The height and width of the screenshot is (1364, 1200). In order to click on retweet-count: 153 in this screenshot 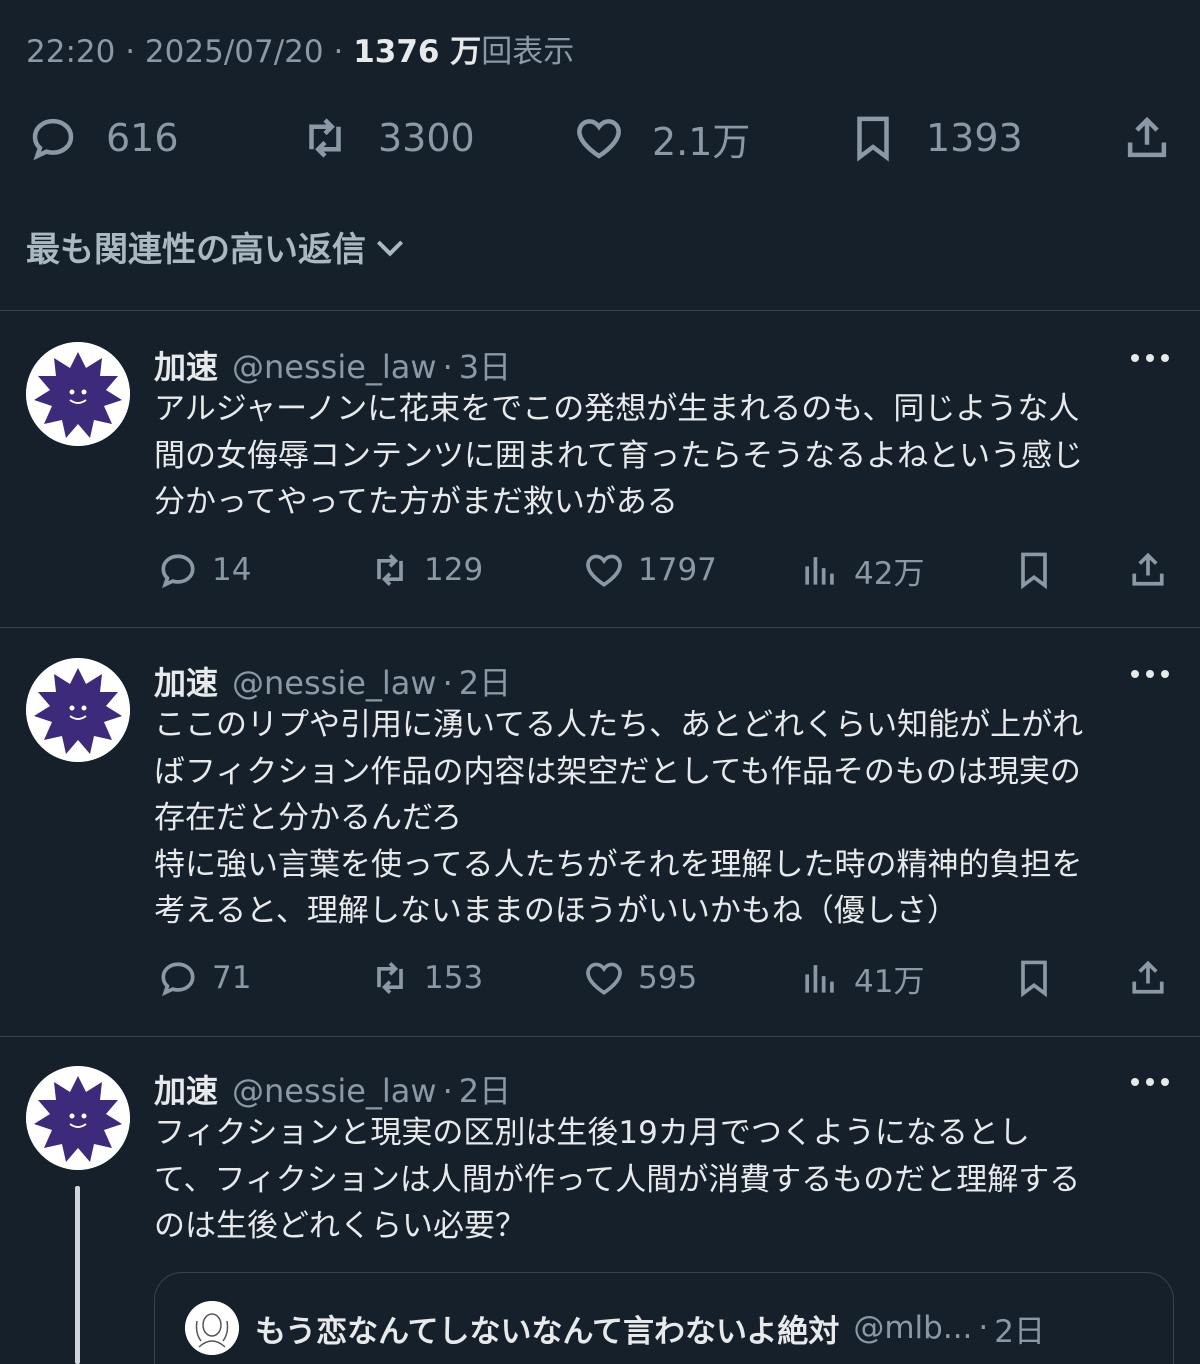, I will do `click(454, 978)`.